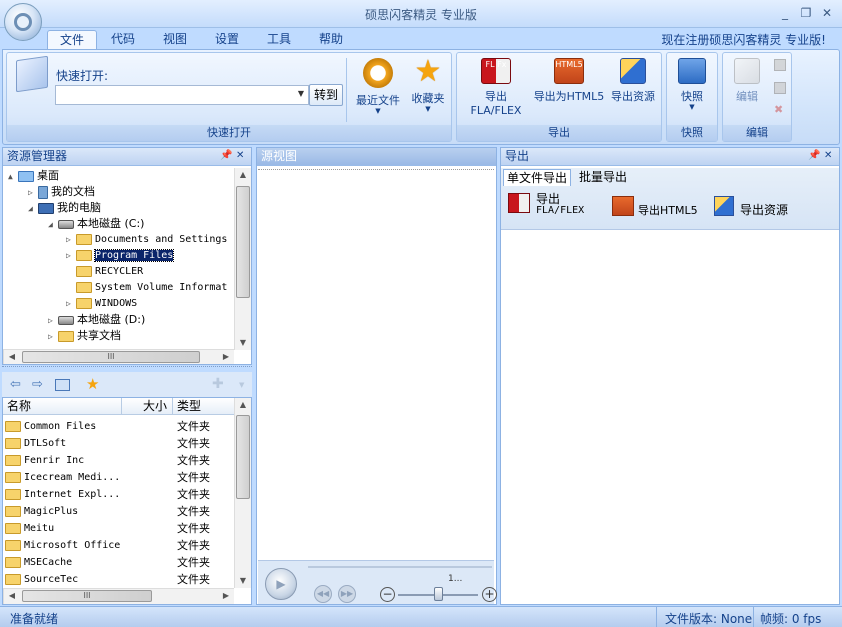 The width and height of the screenshot is (842, 627). Describe the element at coordinates (92, 384) in the screenshot. I see `favorite-star-icon: ★` at that location.